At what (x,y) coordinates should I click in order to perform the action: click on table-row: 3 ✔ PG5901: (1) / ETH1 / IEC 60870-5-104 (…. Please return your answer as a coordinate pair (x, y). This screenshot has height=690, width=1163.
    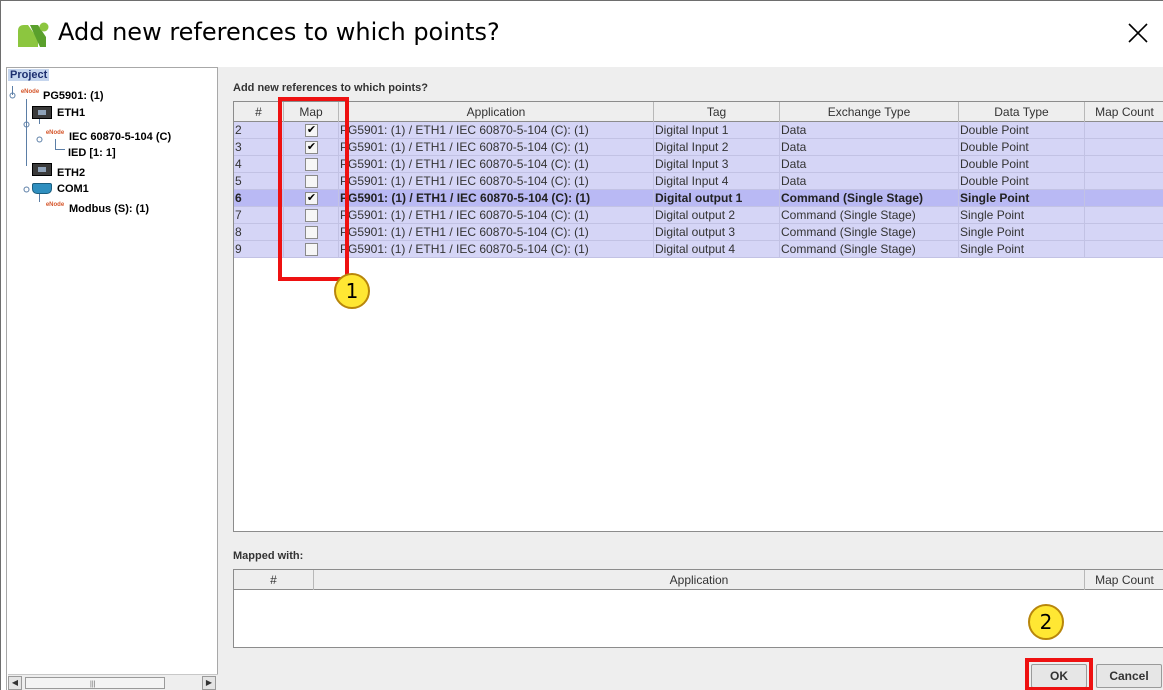
    Looking at the image, I should click on (698, 147).